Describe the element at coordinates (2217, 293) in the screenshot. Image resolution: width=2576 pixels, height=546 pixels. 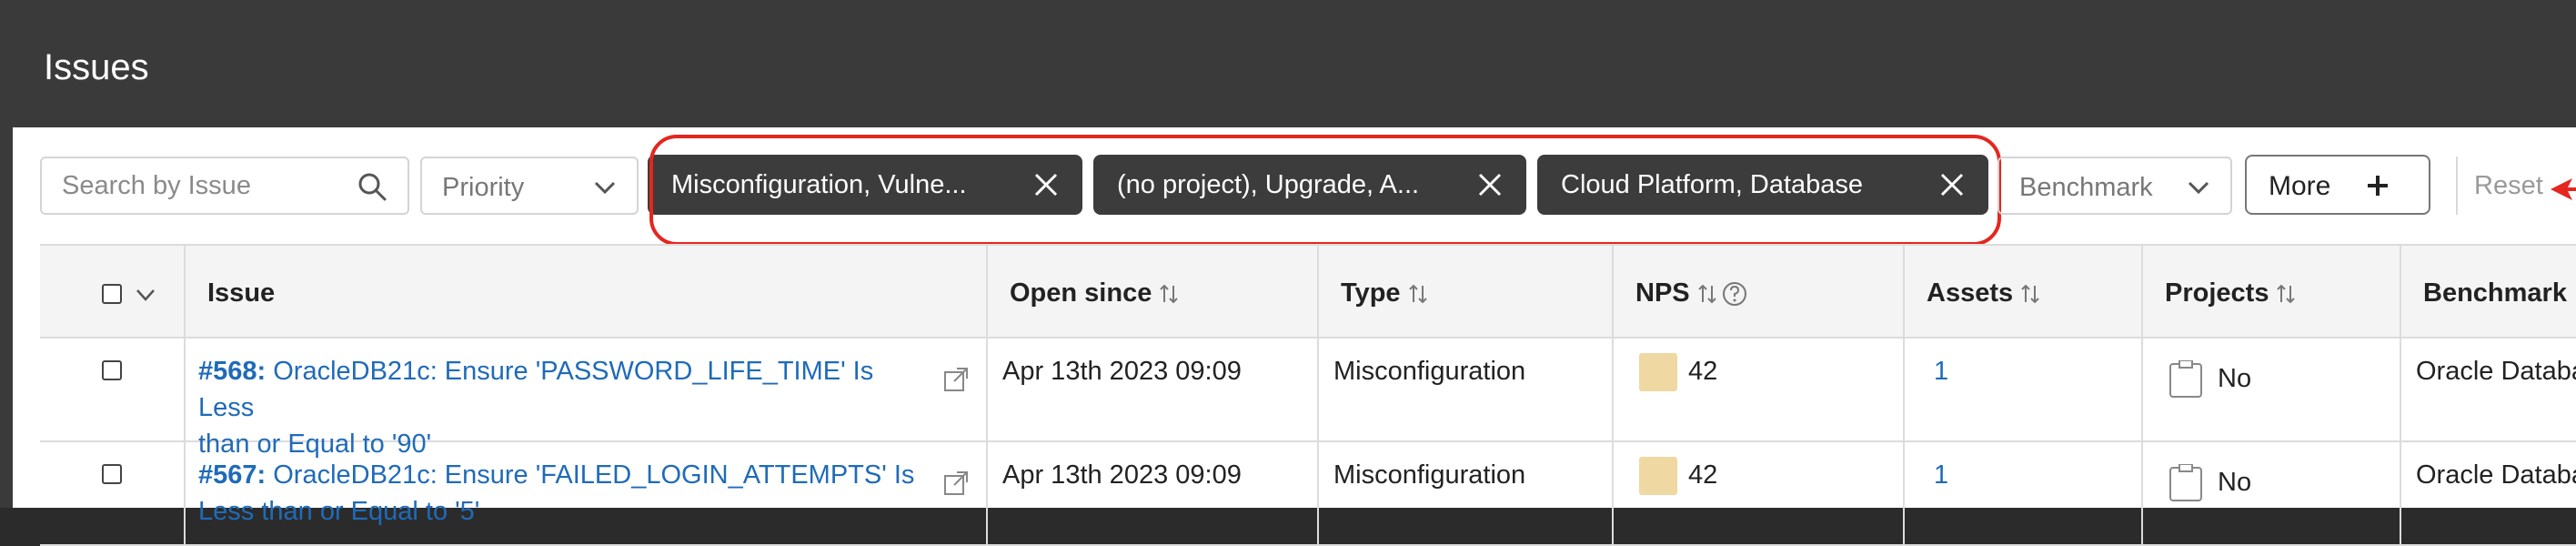
I see `column-header-label: Projects` at that location.